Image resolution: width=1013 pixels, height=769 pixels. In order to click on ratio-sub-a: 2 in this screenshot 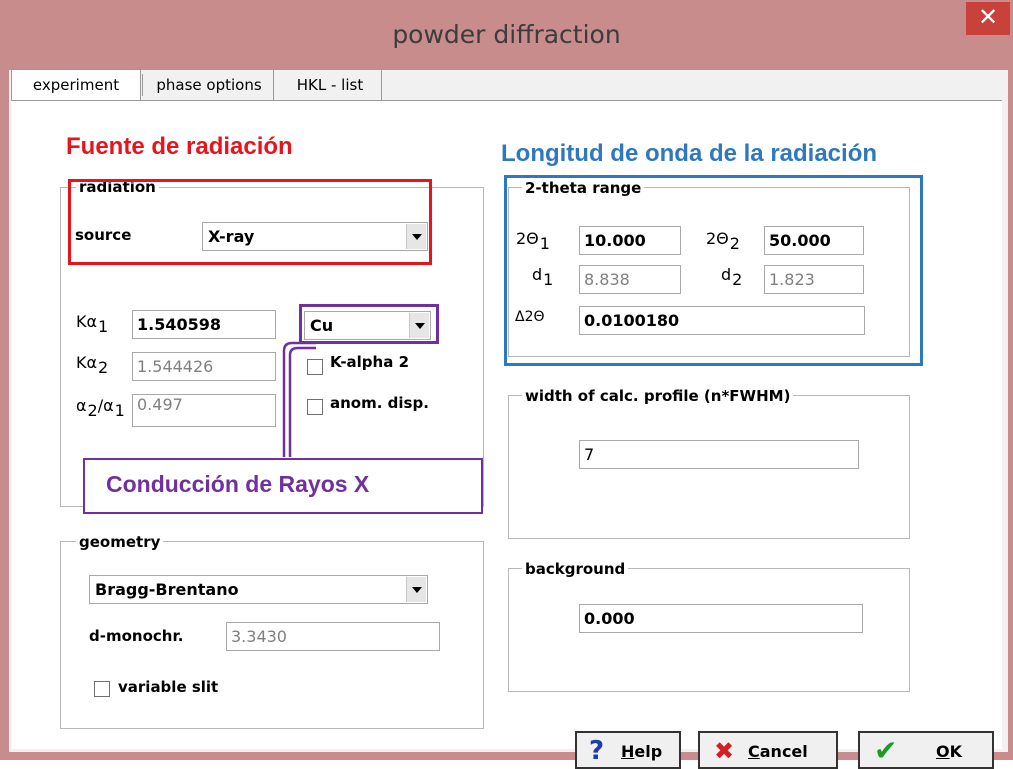, I will do `click(92, 410)`.